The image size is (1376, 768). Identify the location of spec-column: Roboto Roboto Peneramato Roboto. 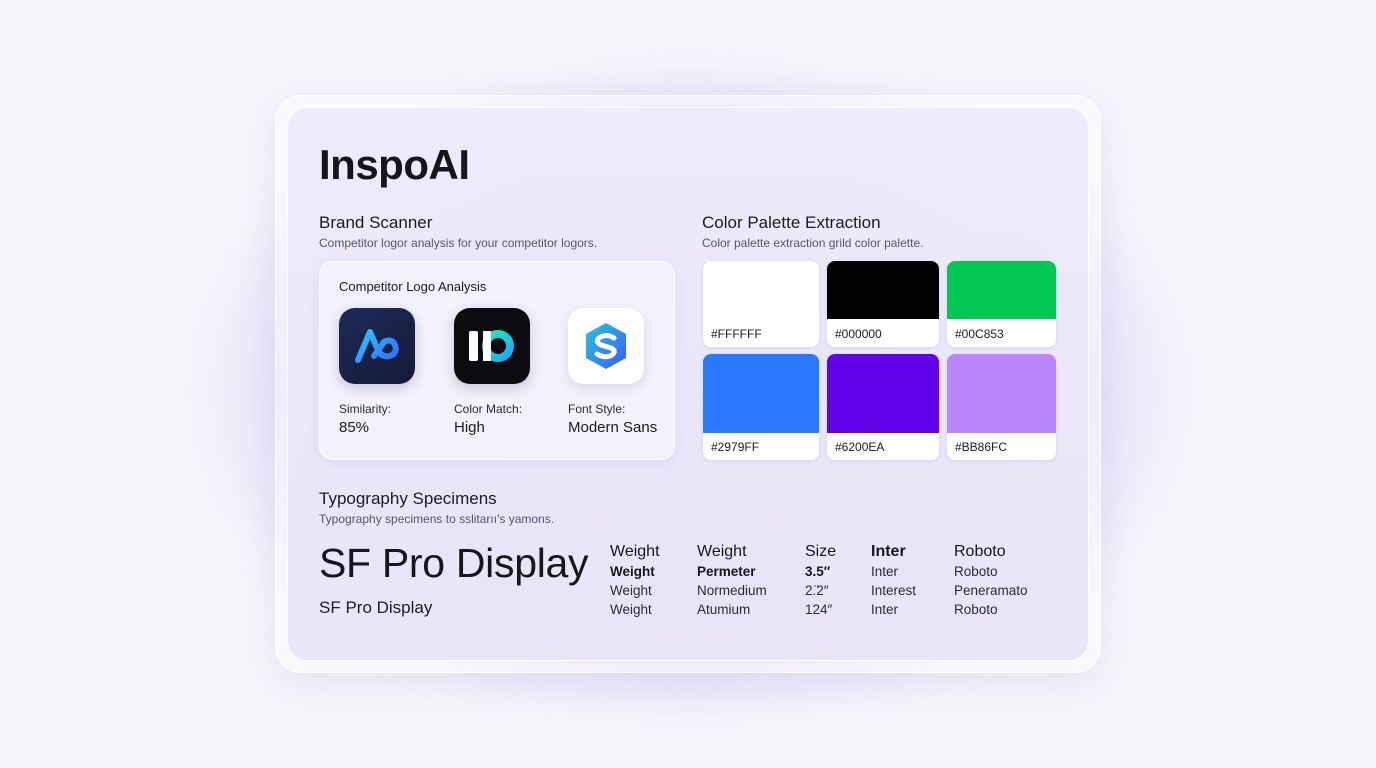
(991, 580).